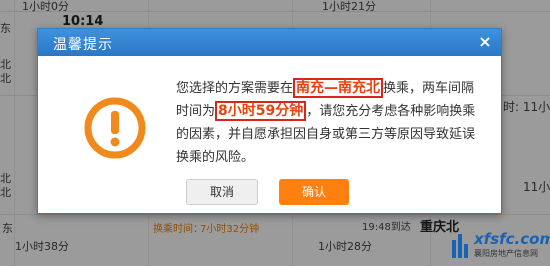 Image resolution: width=550 pixels, height=266 pixels. I want to click on transfer-time-highlight: 8小时59分钟, so click(261, 111).